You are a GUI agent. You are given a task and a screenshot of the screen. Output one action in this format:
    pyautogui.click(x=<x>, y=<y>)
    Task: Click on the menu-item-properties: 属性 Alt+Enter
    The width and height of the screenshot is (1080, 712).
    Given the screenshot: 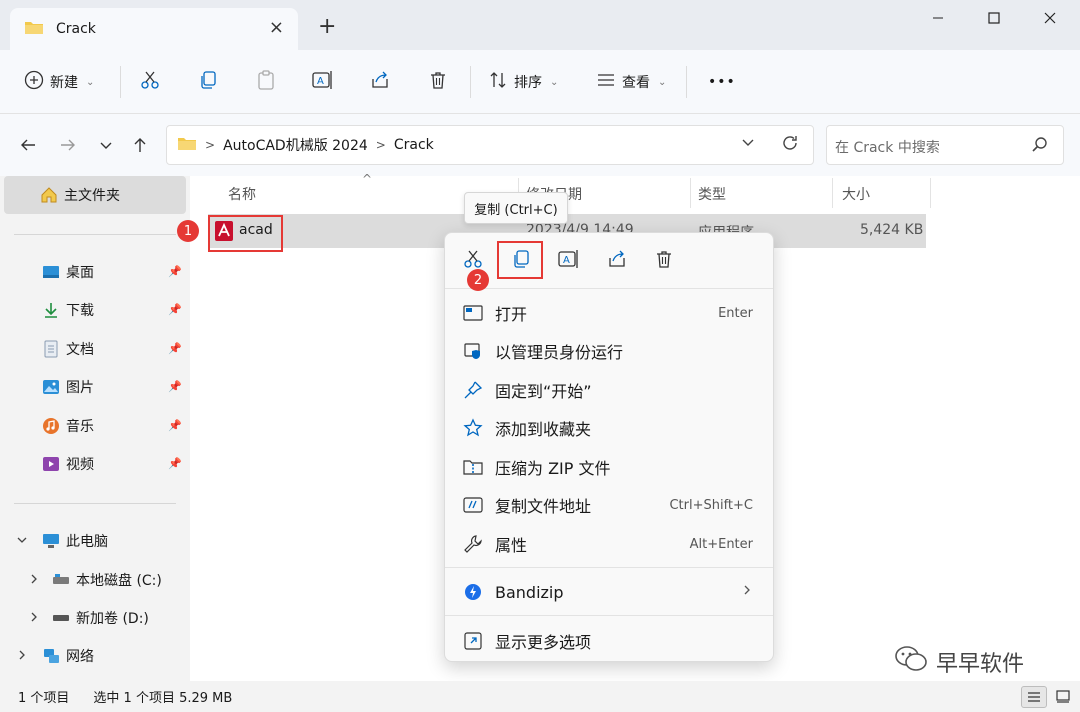 What is the action you would take?
    pyautogui.click(x=609, y=544)
    